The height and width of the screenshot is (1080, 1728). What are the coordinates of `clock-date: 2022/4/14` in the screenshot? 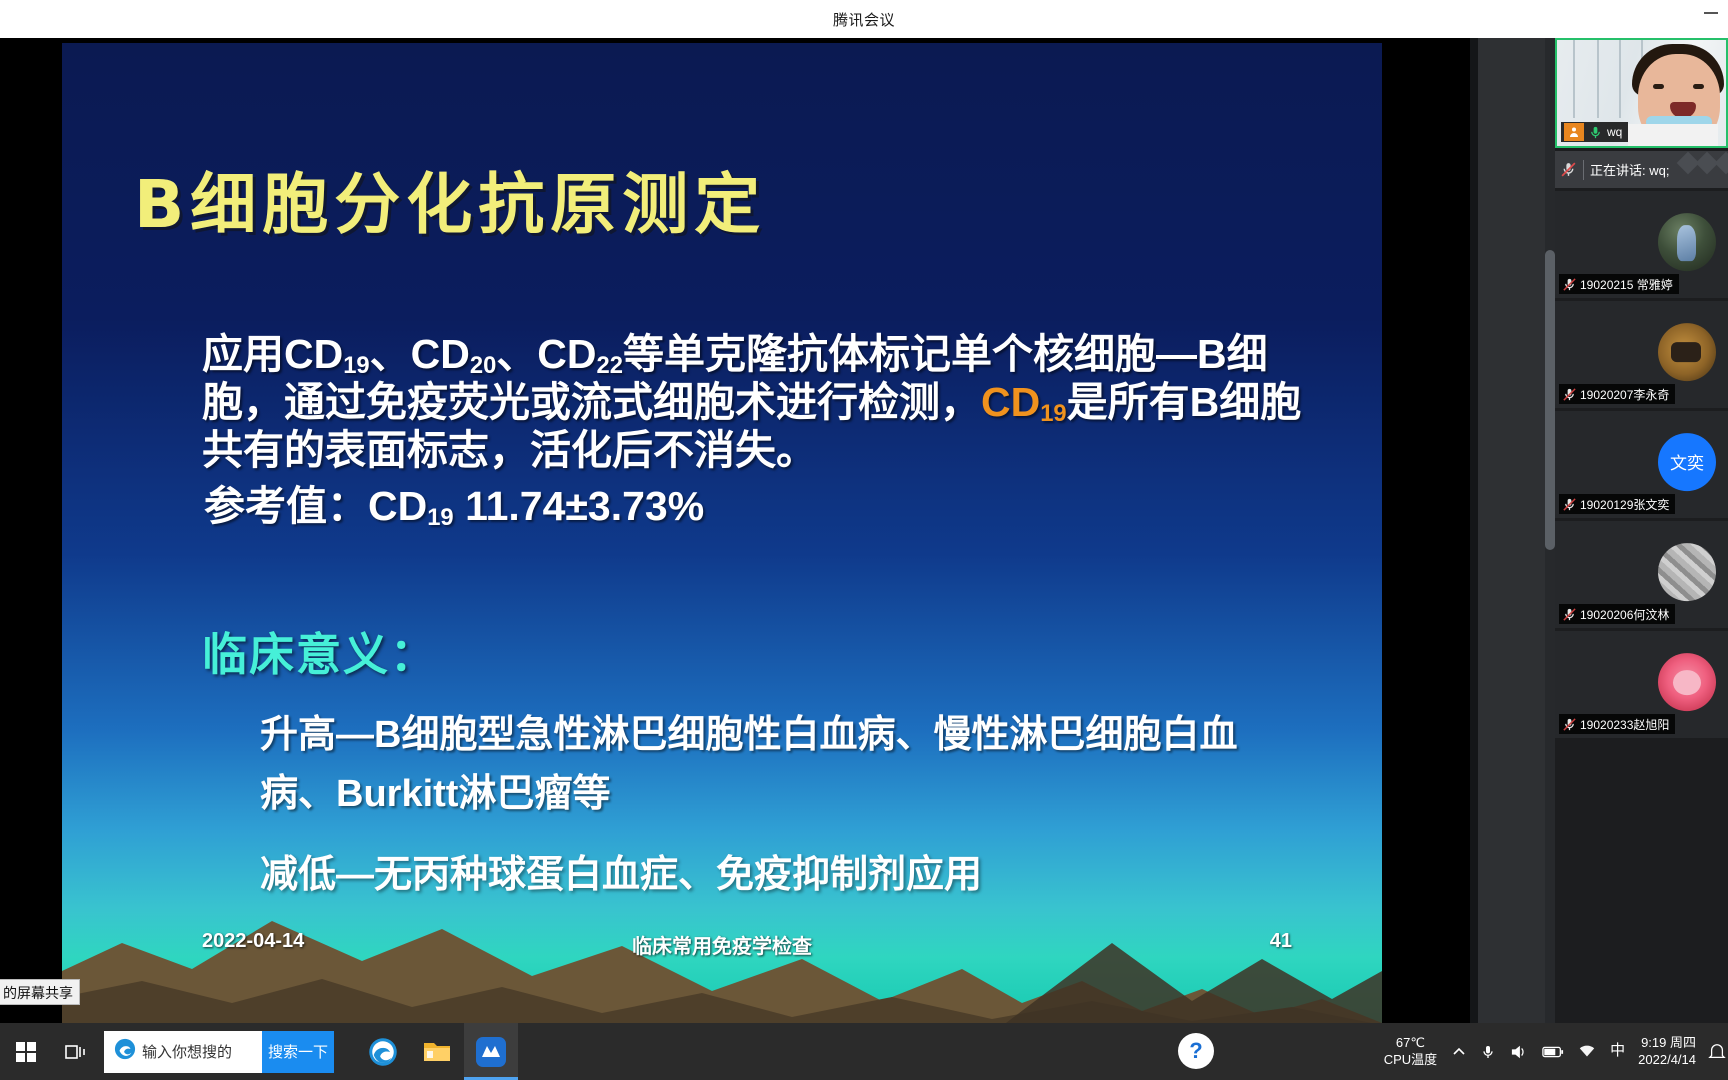 It's located at (1667, 1059).